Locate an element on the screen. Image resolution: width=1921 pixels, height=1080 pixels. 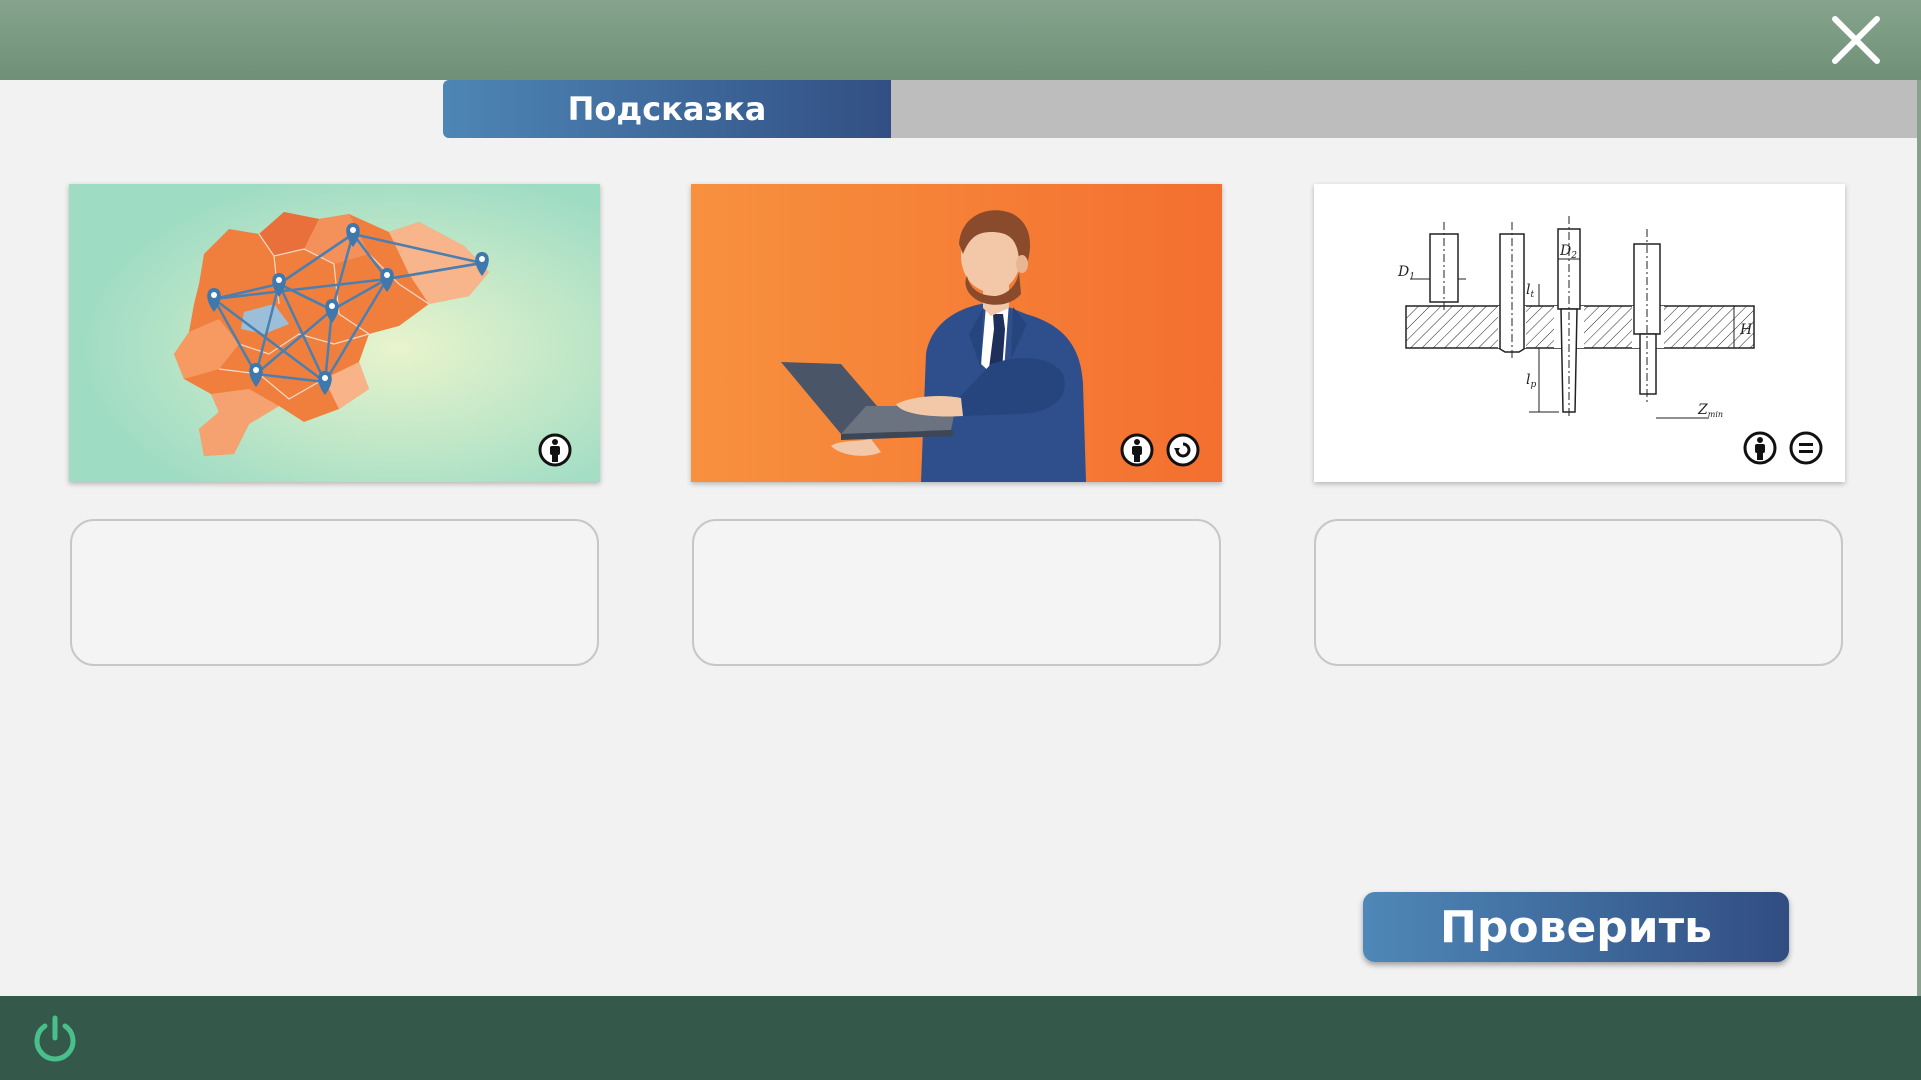
check-button: Проверить is located at coordinates (1576, 927).